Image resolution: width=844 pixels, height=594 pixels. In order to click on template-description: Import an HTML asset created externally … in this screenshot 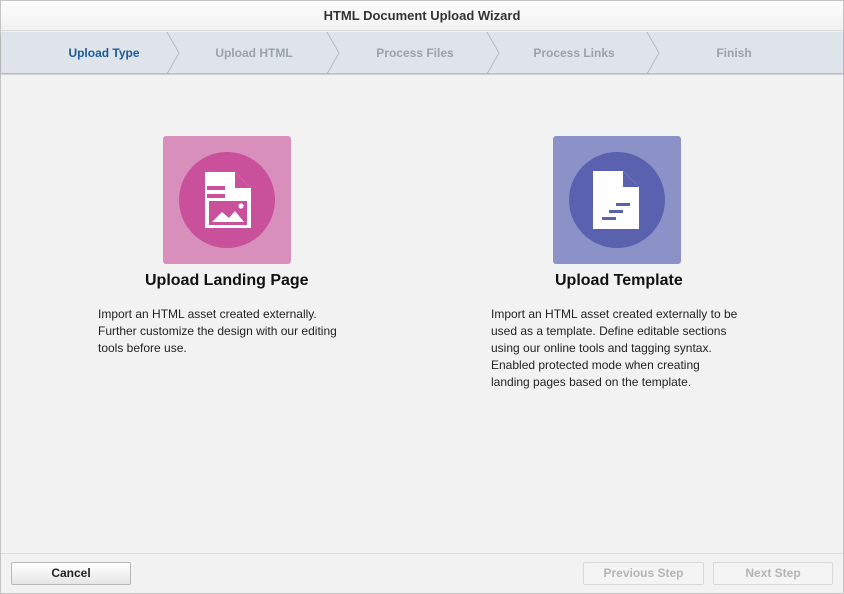, I will do `click(614, 348)`.